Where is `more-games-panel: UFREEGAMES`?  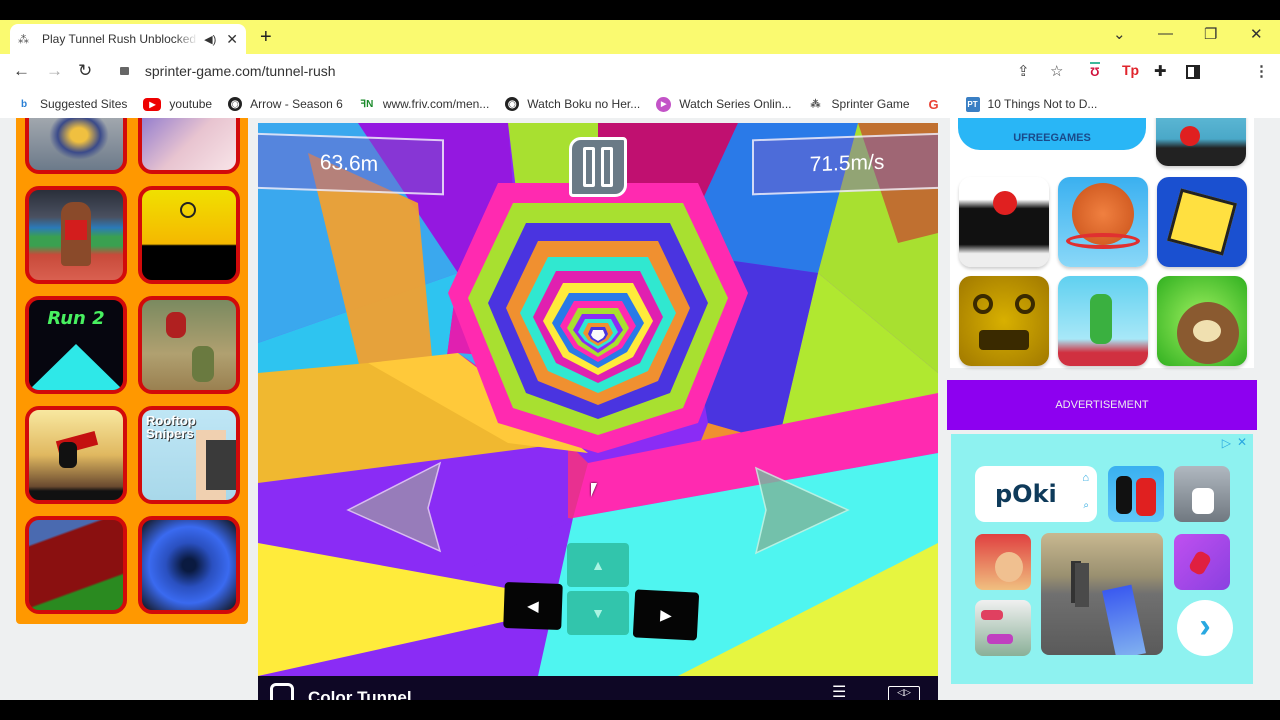 more-games-panel: UFREEGAMES is located at coordinates (1102, 243).